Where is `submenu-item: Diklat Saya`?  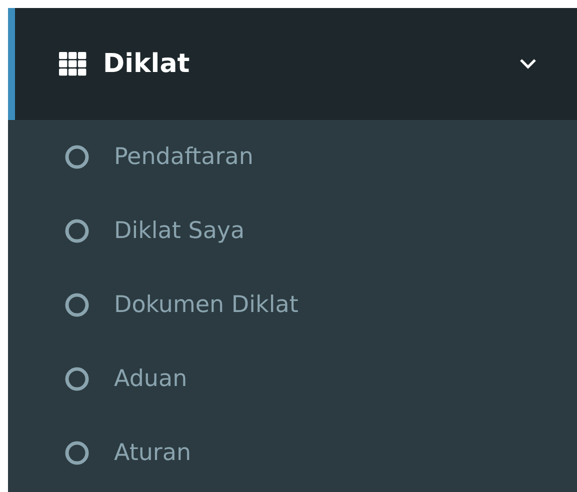 submenu-item: Diklat Saya is located at coordinates (292, 231).